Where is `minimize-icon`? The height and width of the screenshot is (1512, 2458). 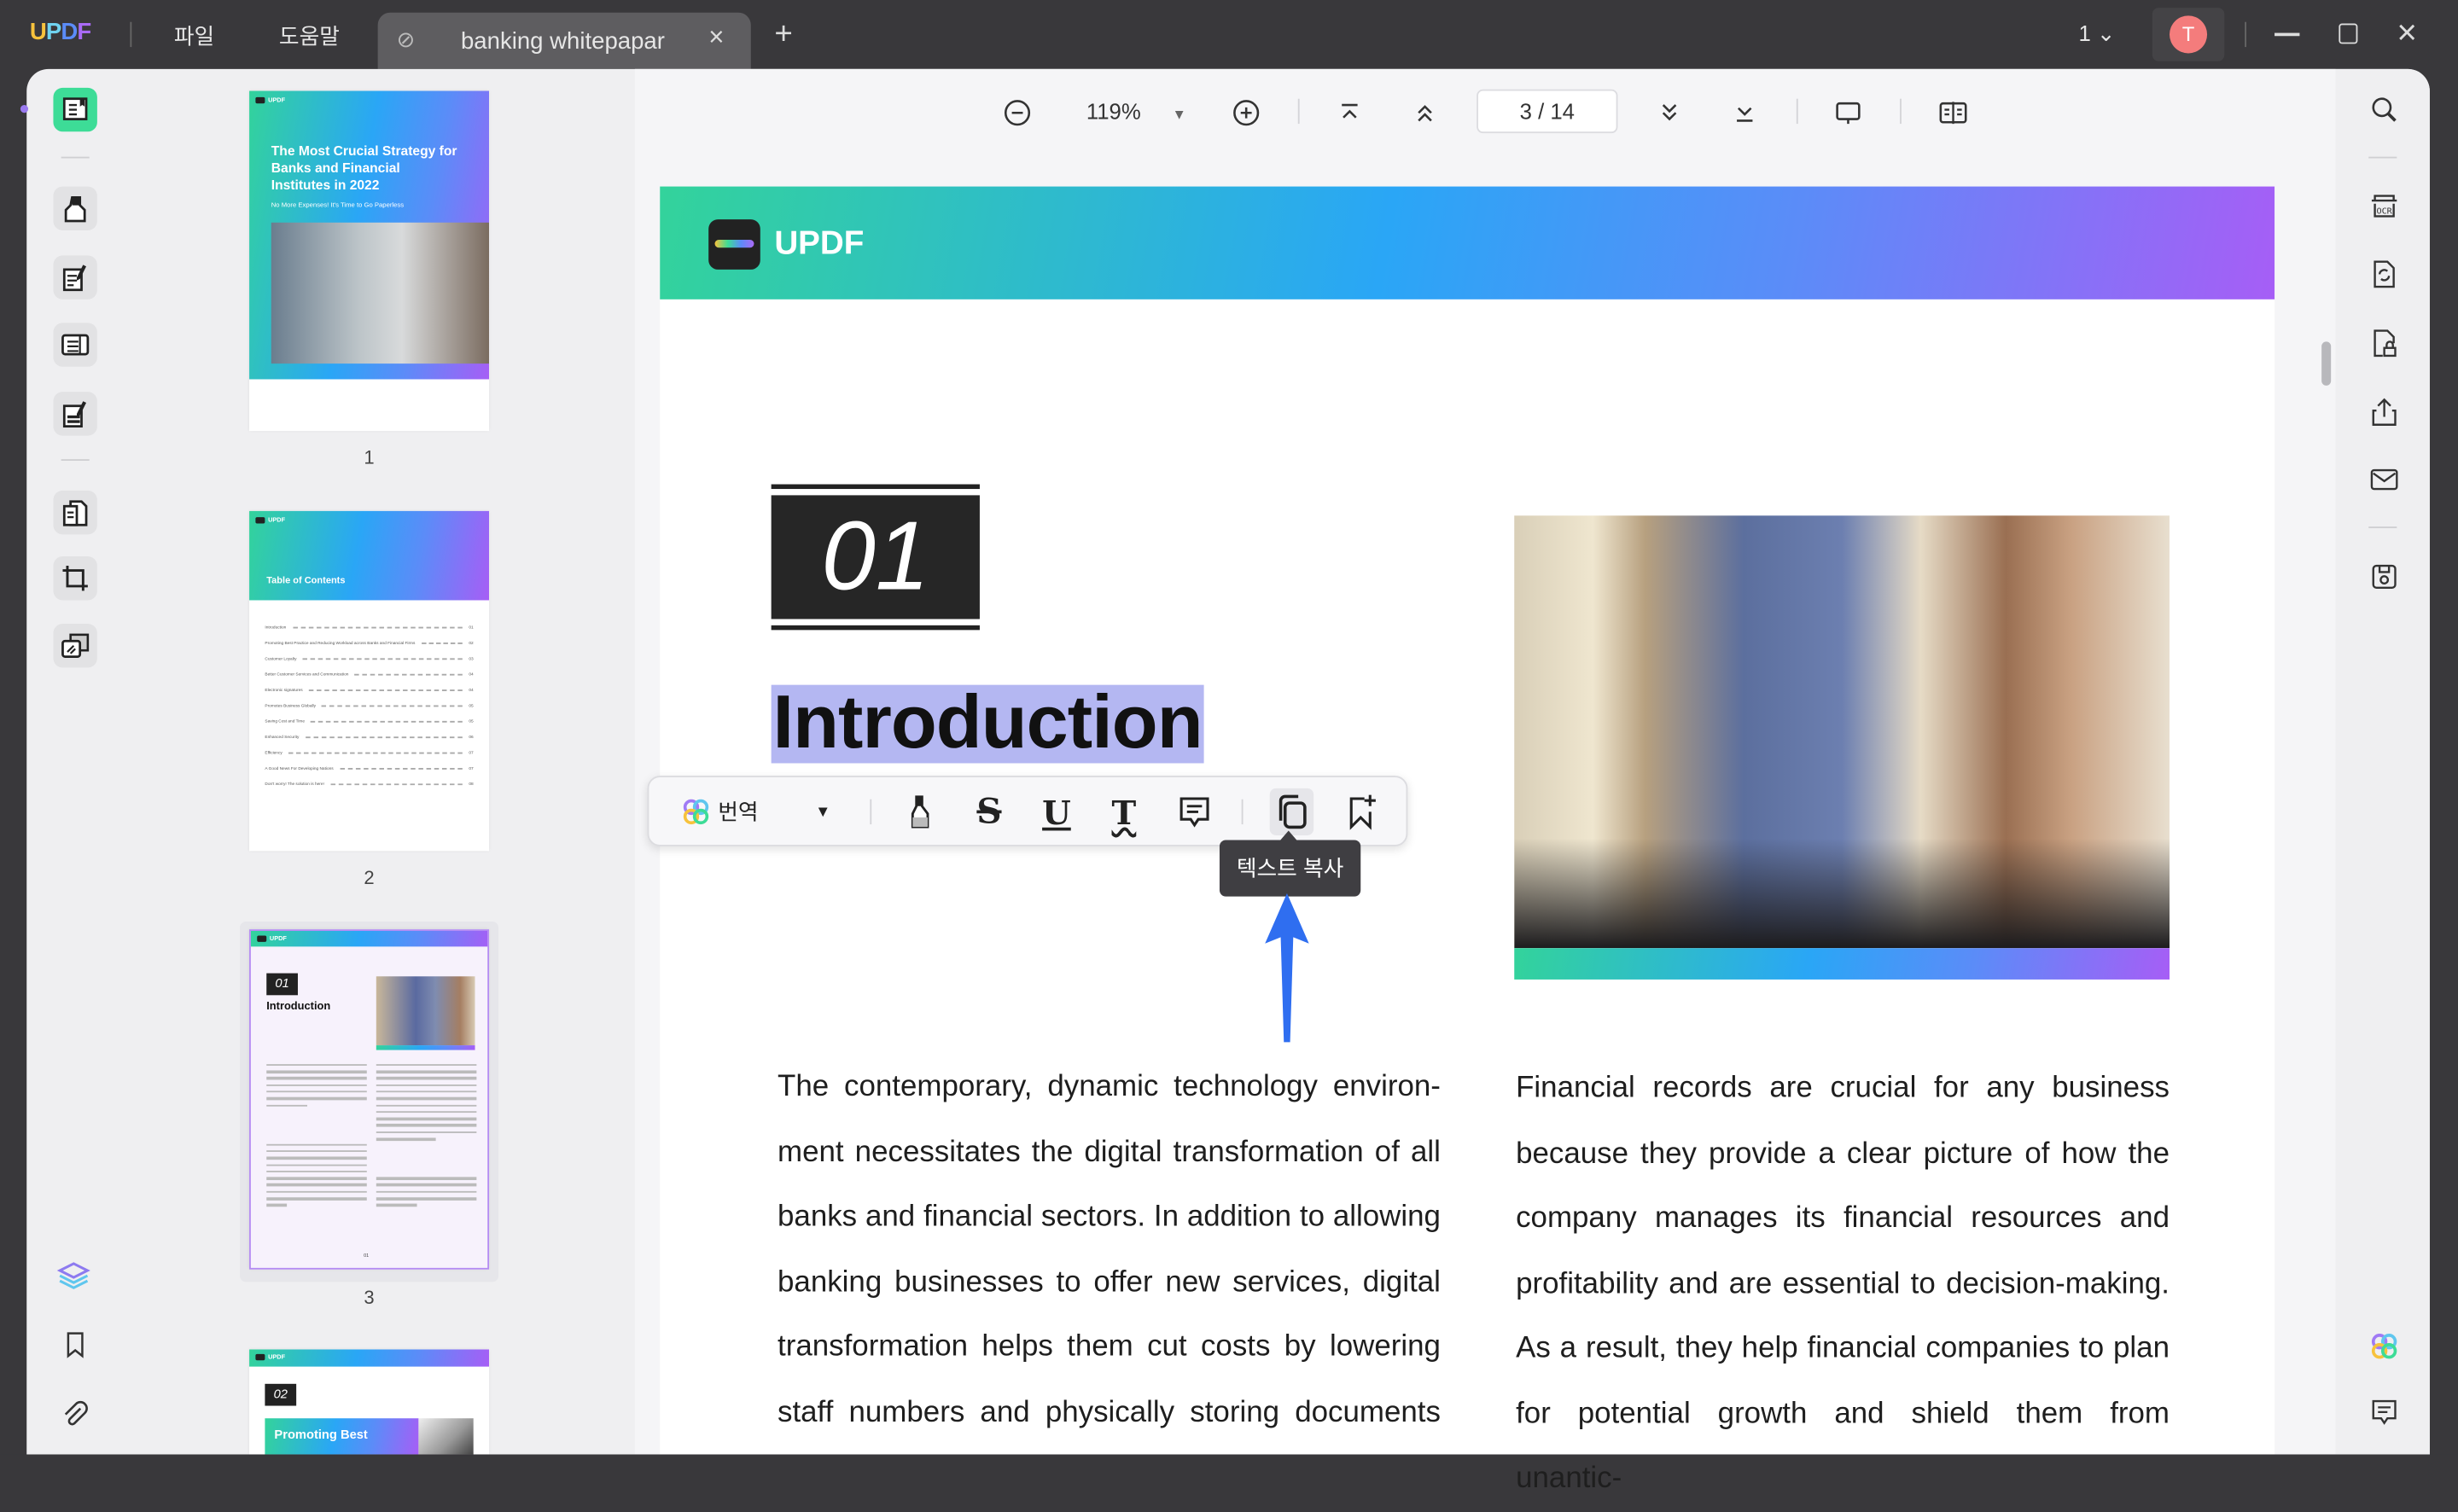 minimize-icon is located at coordinates (2287, 34).